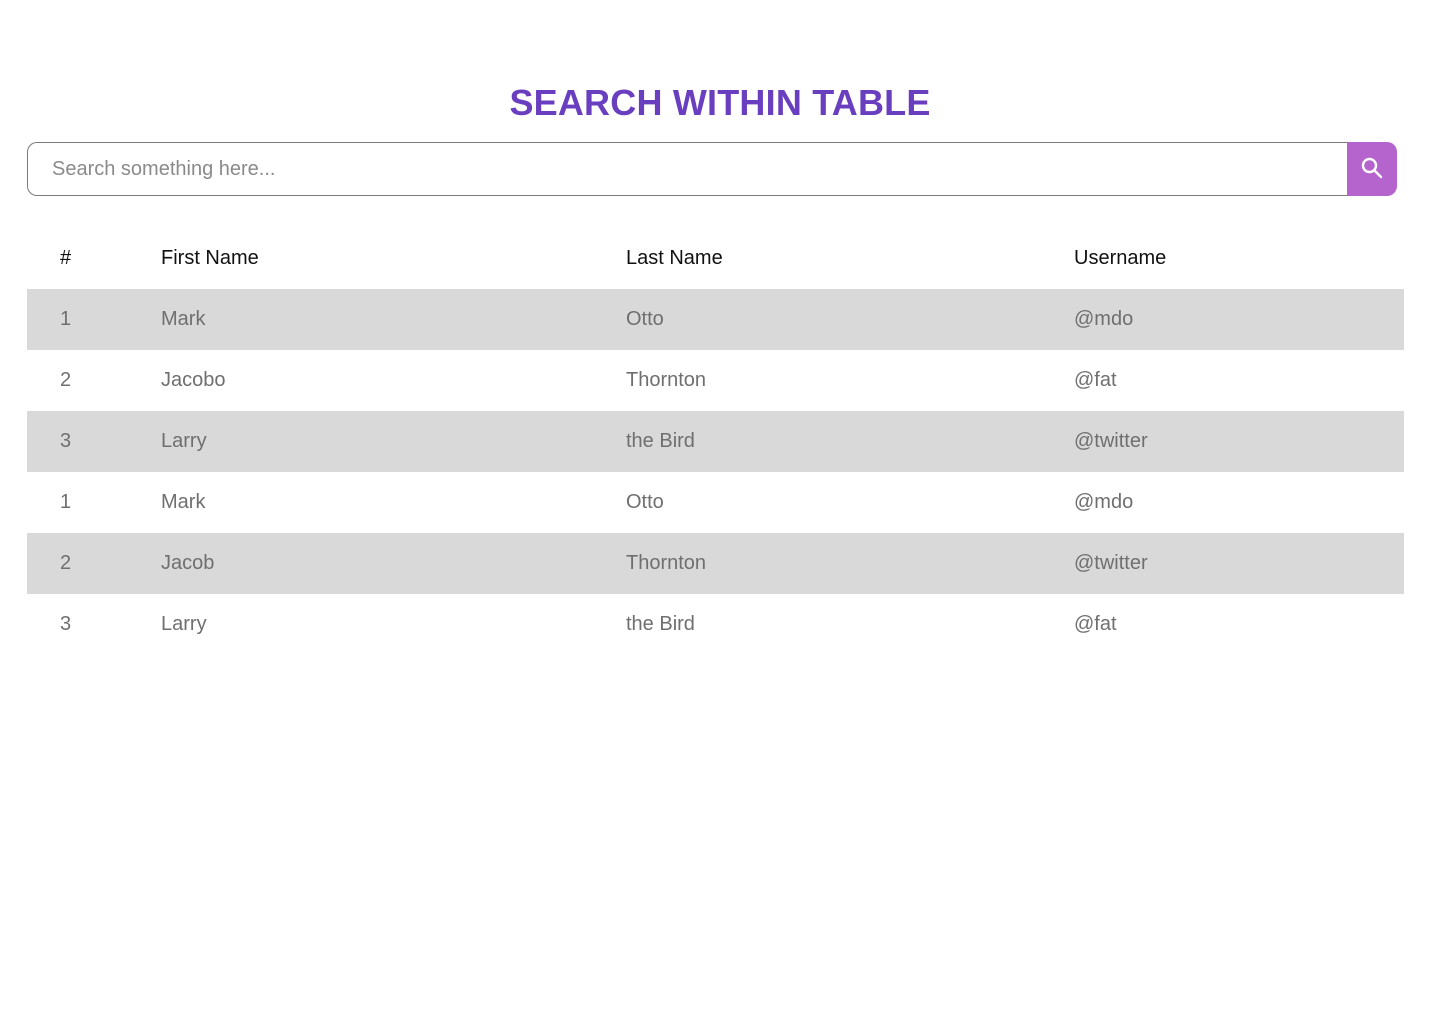 This screenshot has width=1440, height=1024. I want to click on header-last-name: Last Name, so click(850, 258).